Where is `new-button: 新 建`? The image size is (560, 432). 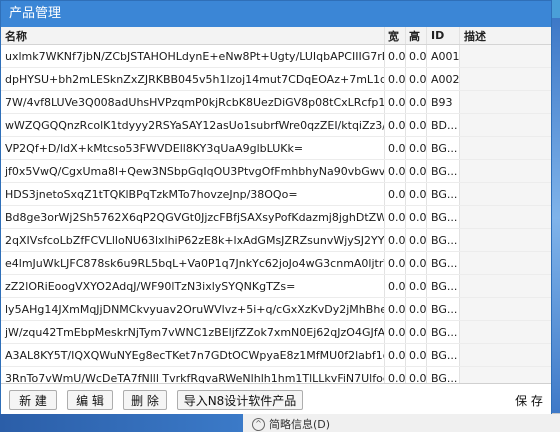
new-button: 新 建 is located at coordinates (33, 400).